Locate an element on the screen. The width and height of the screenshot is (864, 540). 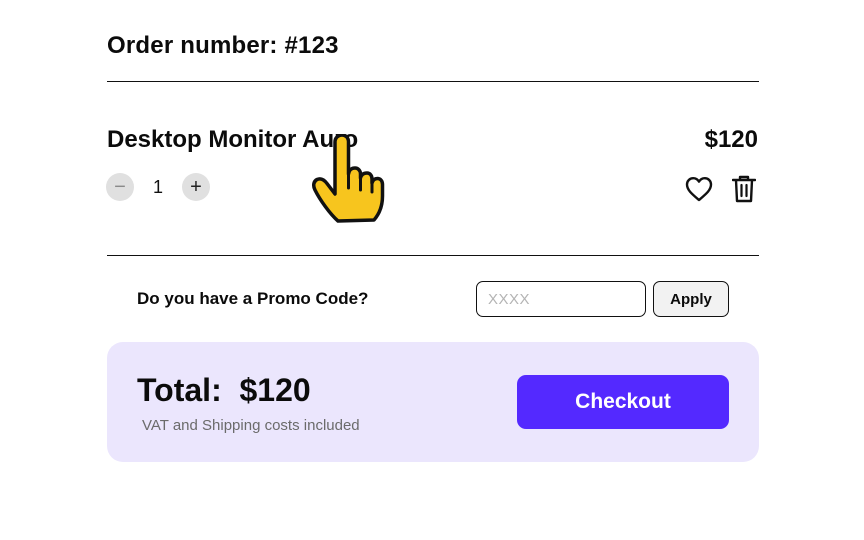
total-amount: Total: $120 is located at coordinates (224, 390).